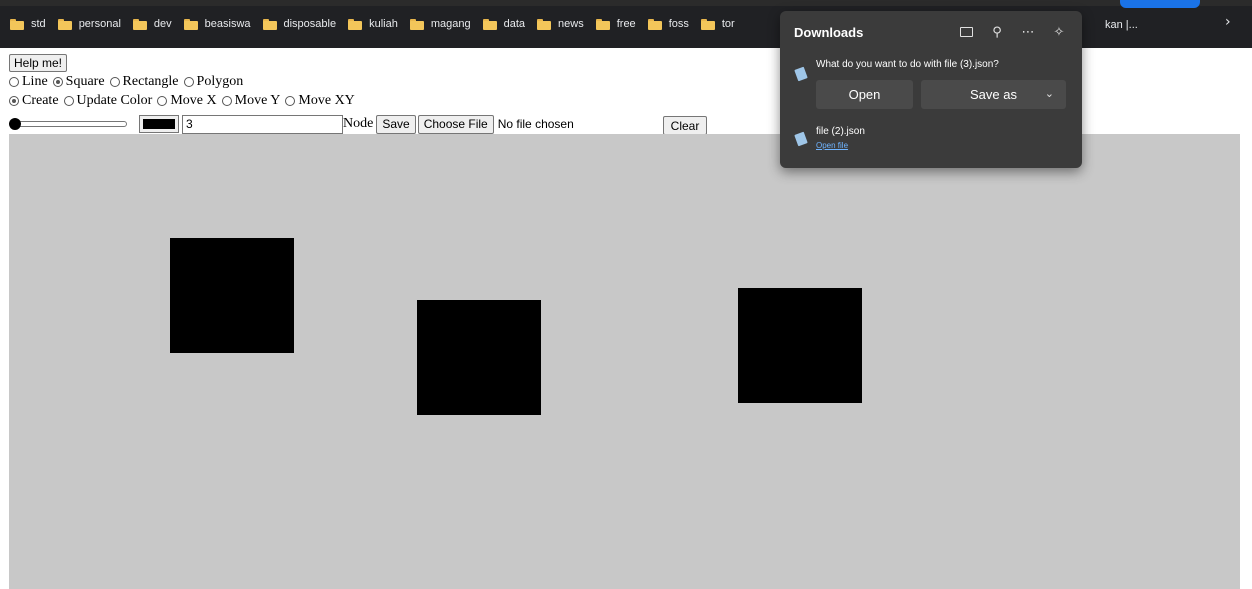  Describe the element at coordinates (383, 24) in the screenshot. I see `bookmark-label: kuliah` at that location.